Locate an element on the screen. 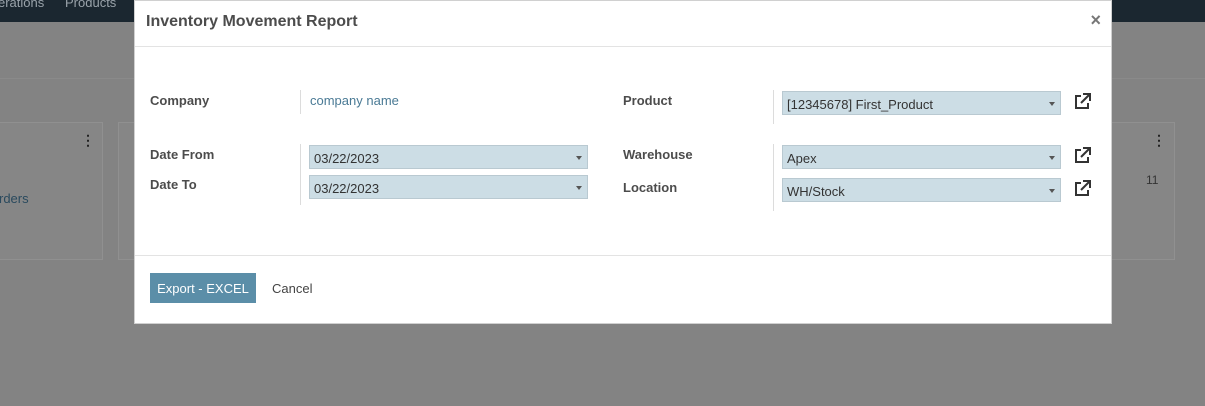  product-select: [12345678] First_Product is located at coordinates (921, 103).